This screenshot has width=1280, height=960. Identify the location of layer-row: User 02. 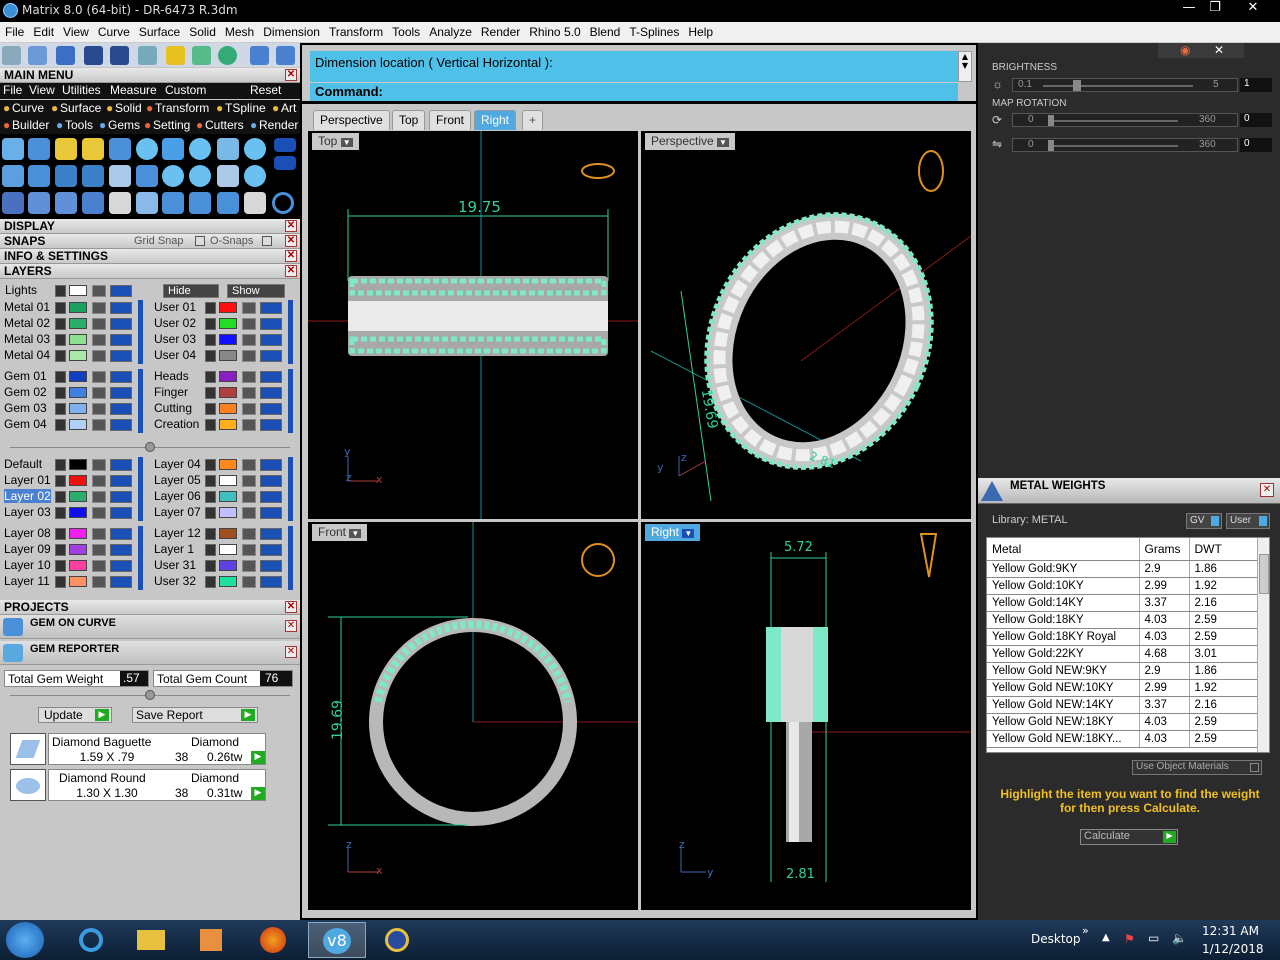
(220, 324).